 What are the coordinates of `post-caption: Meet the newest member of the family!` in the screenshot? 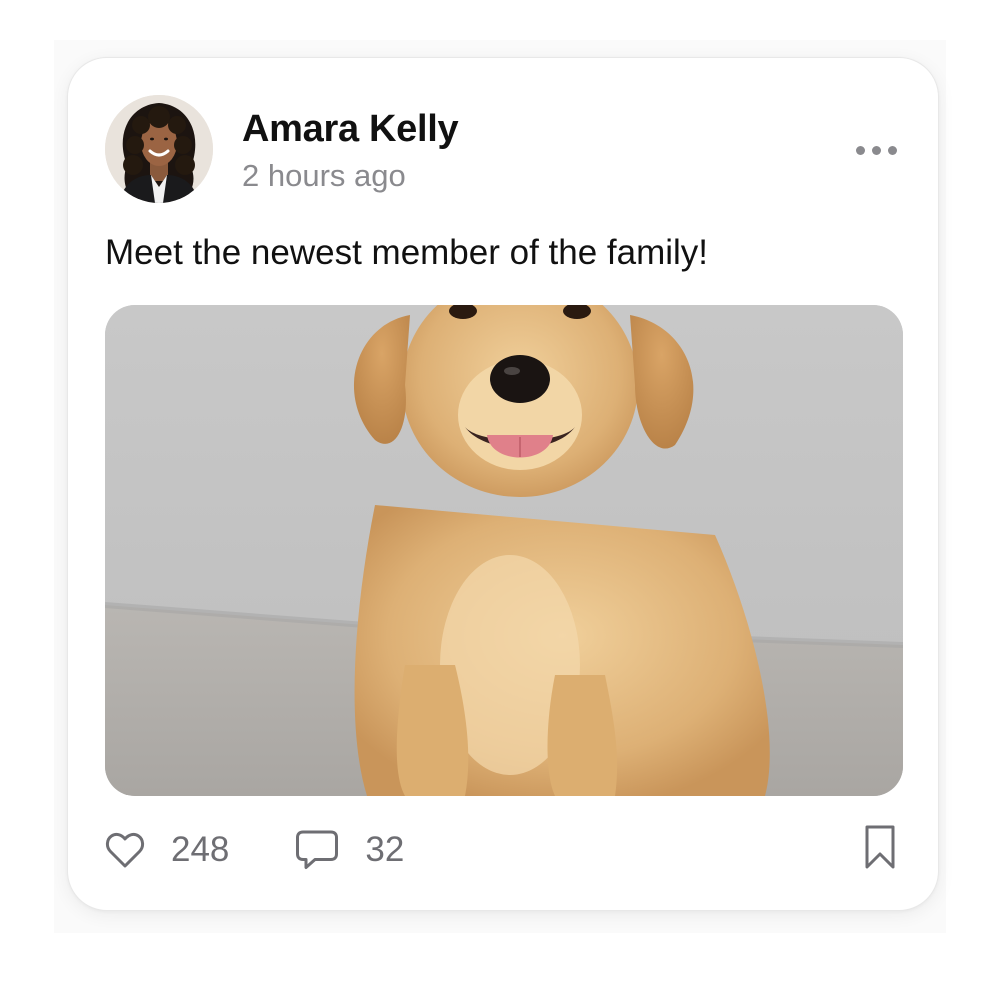 It's located at (407, 252).